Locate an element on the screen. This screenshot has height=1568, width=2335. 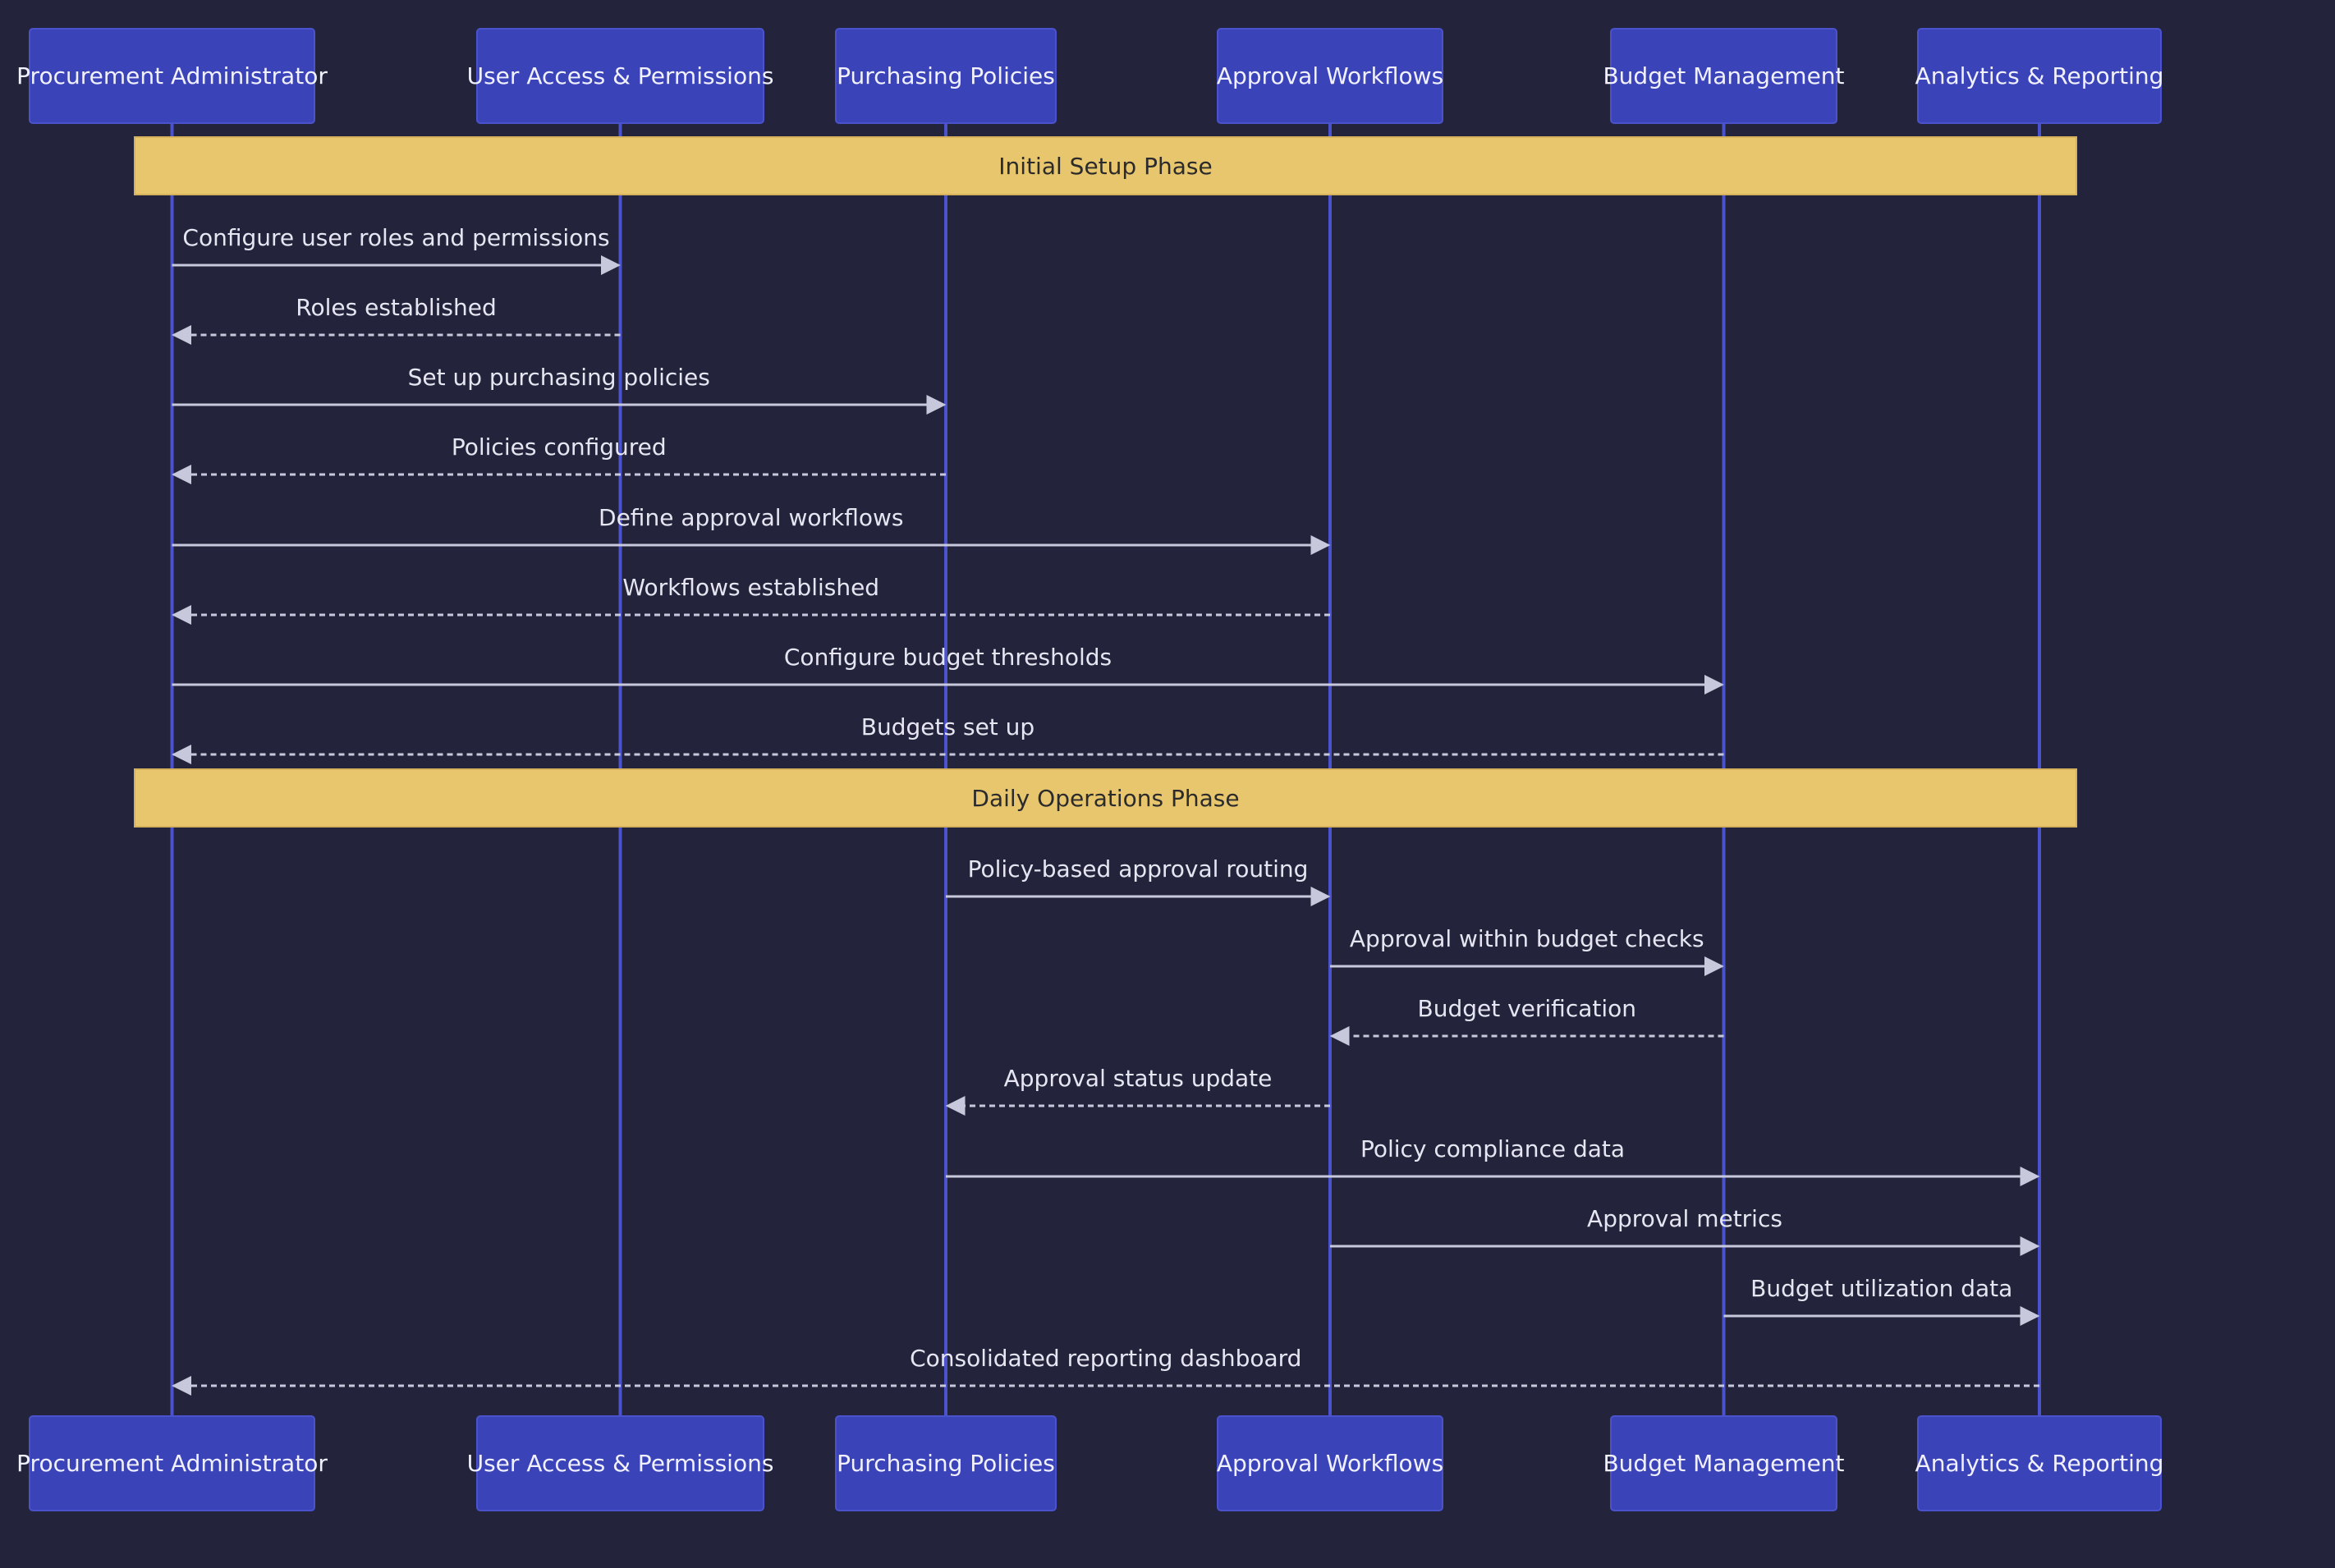
participant-workflows-bottom: Approval Workflows is located at coordinates (1330, 1463).